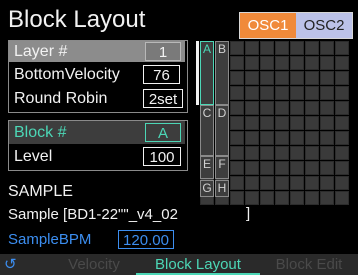 The width and height of the screenshot is (358, 275). I want to click on sample-name: Sample [BD1-22""_v4_02, so click(93, 215).